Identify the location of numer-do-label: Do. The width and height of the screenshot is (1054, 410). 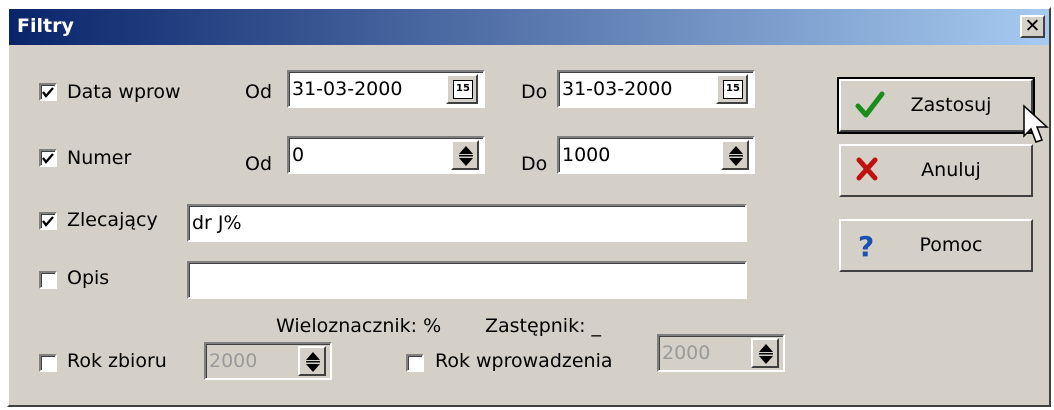
(534, 164).